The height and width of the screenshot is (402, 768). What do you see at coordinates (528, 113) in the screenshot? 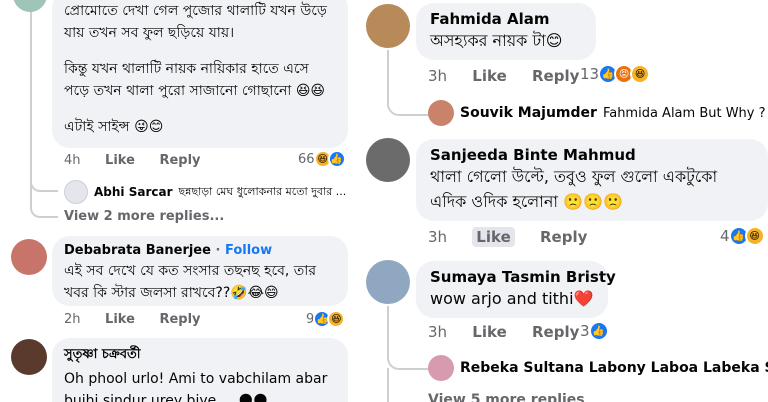
I see `reply-author: Souvik Majumder` at bounding box center [528, 113].